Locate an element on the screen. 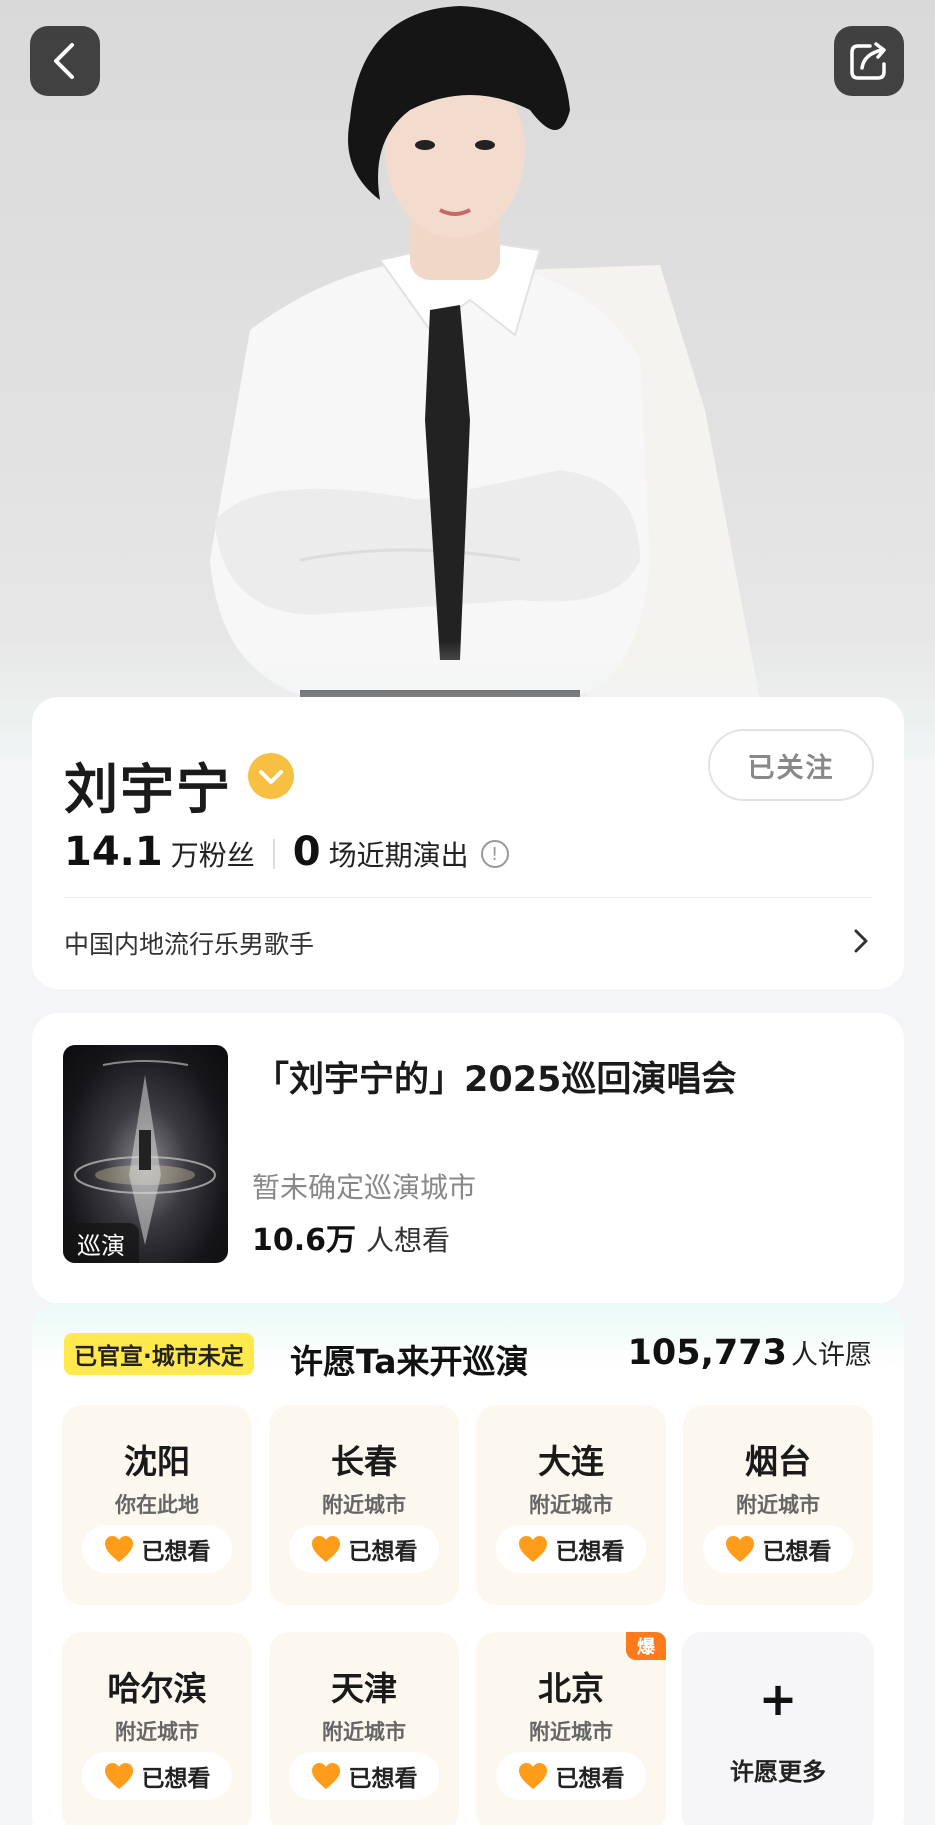 This screenshot has height=1825, width=935. share-icon is located at coordinates (868, 61).